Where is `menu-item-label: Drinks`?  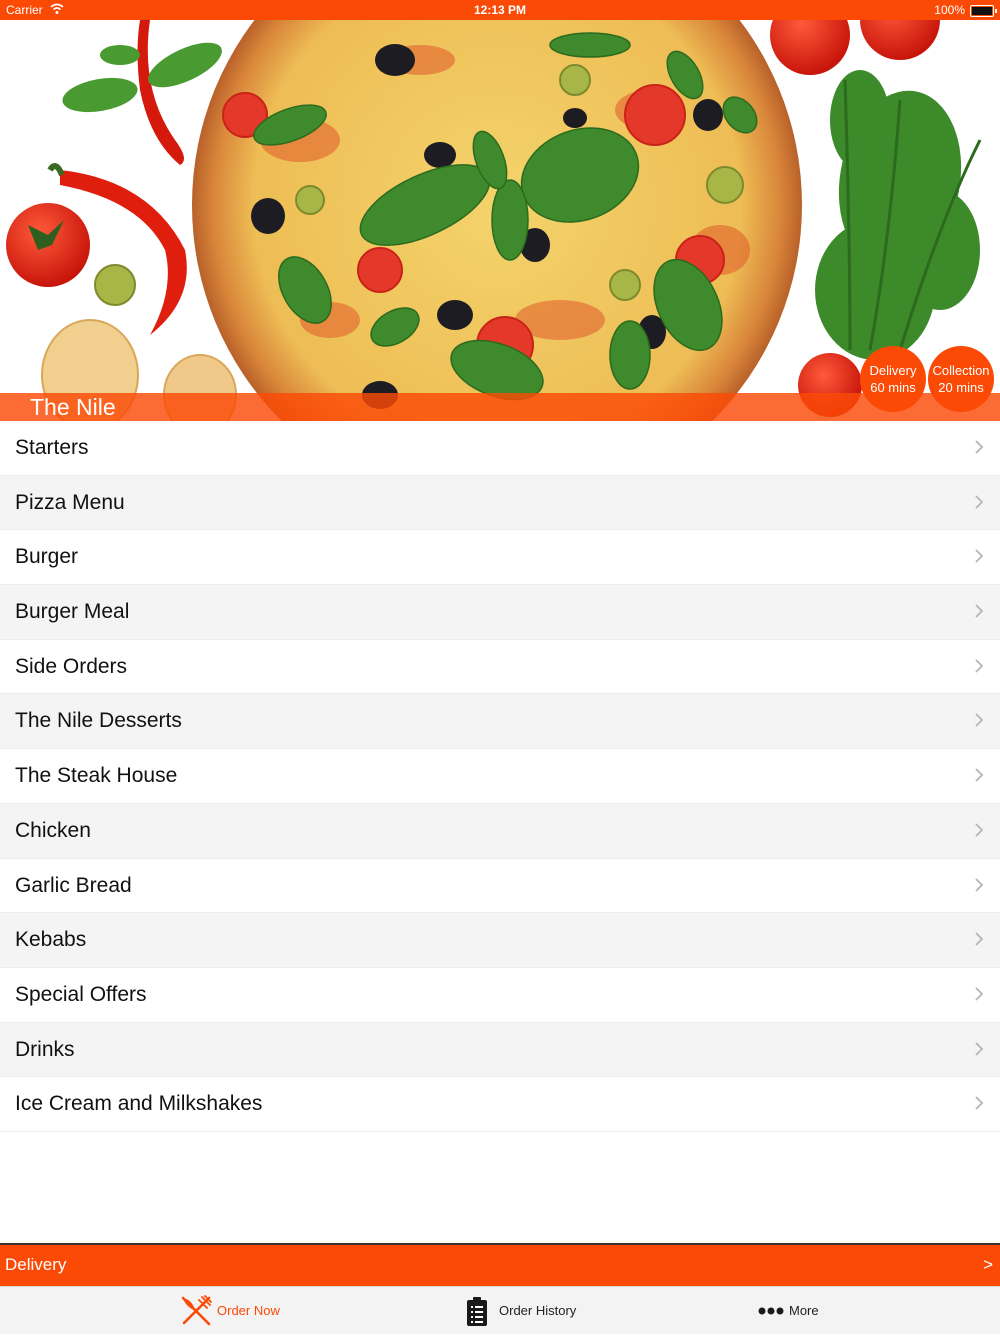 menu-item-label: Drinks is located at coordinates (45, 1049).